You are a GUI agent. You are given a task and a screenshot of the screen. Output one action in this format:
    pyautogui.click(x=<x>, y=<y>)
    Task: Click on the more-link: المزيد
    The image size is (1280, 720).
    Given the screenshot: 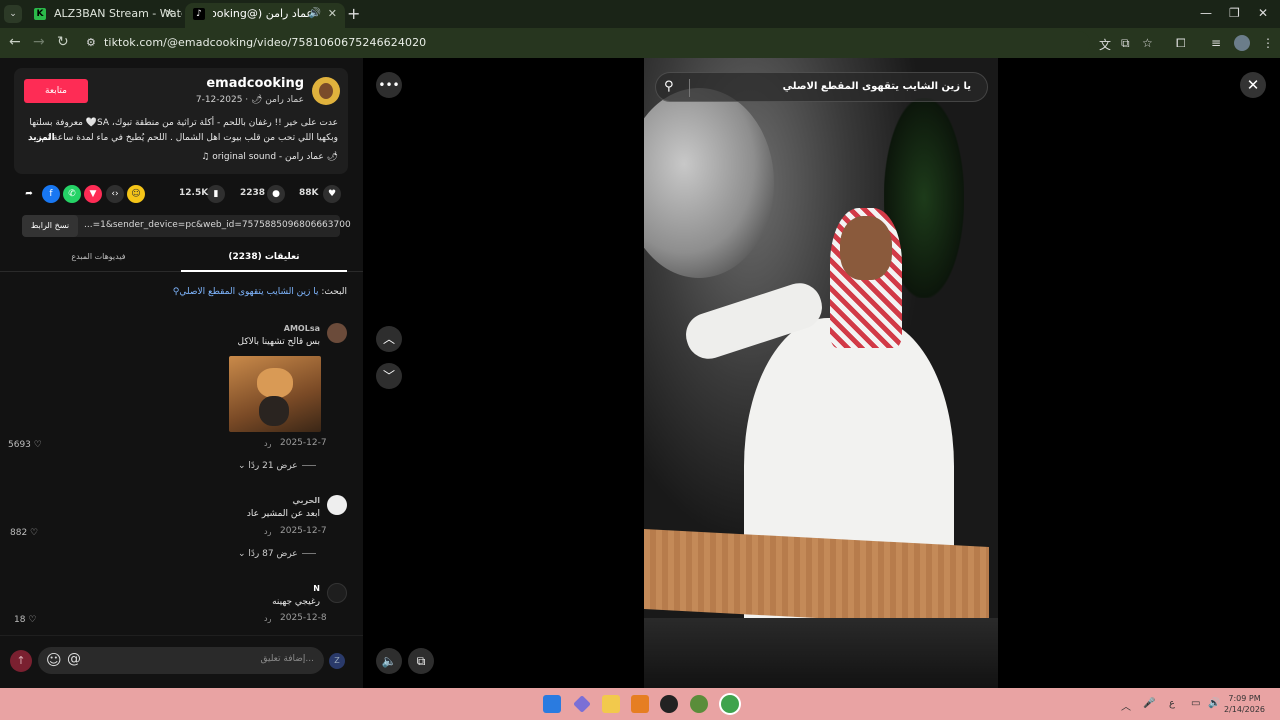 What is the action you would take?
    pyautogui.click(x=41, y=138)
    